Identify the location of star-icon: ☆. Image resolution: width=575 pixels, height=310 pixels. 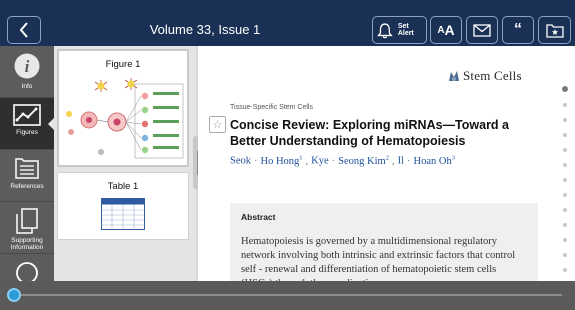
(217, 125).